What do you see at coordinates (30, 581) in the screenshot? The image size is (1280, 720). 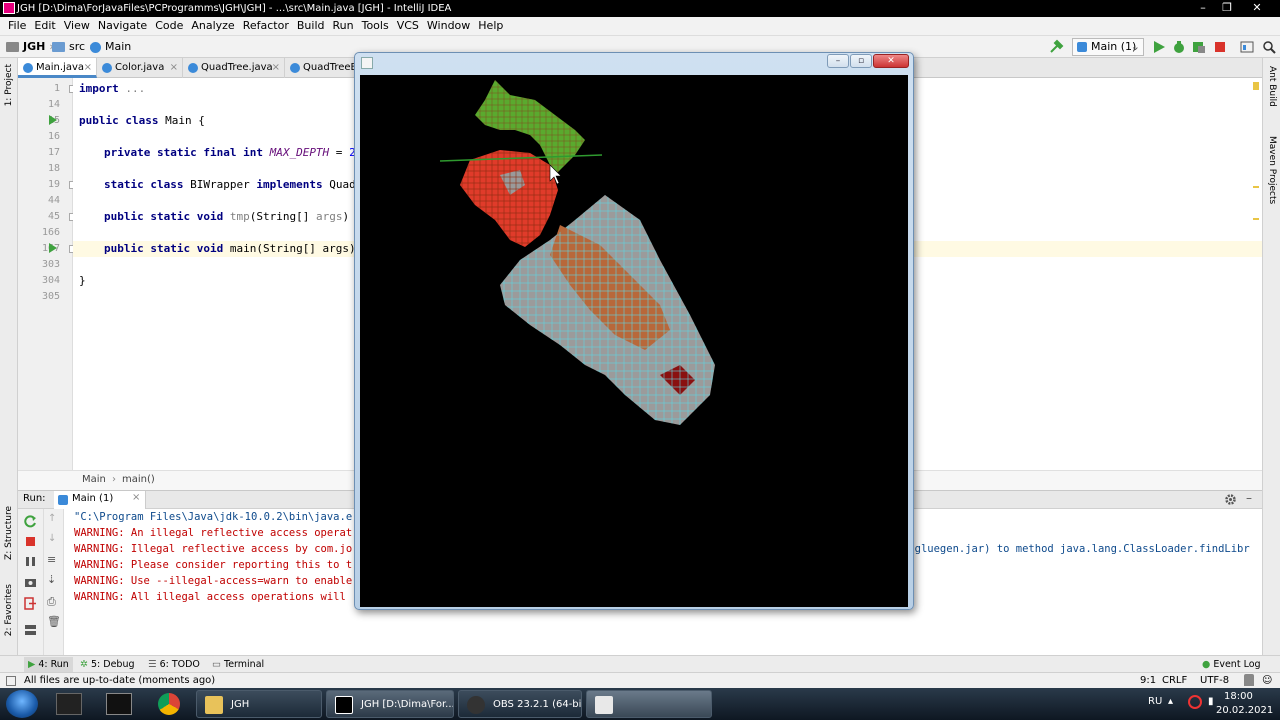 I see `camera-icon` at bounding box center [30, 581].